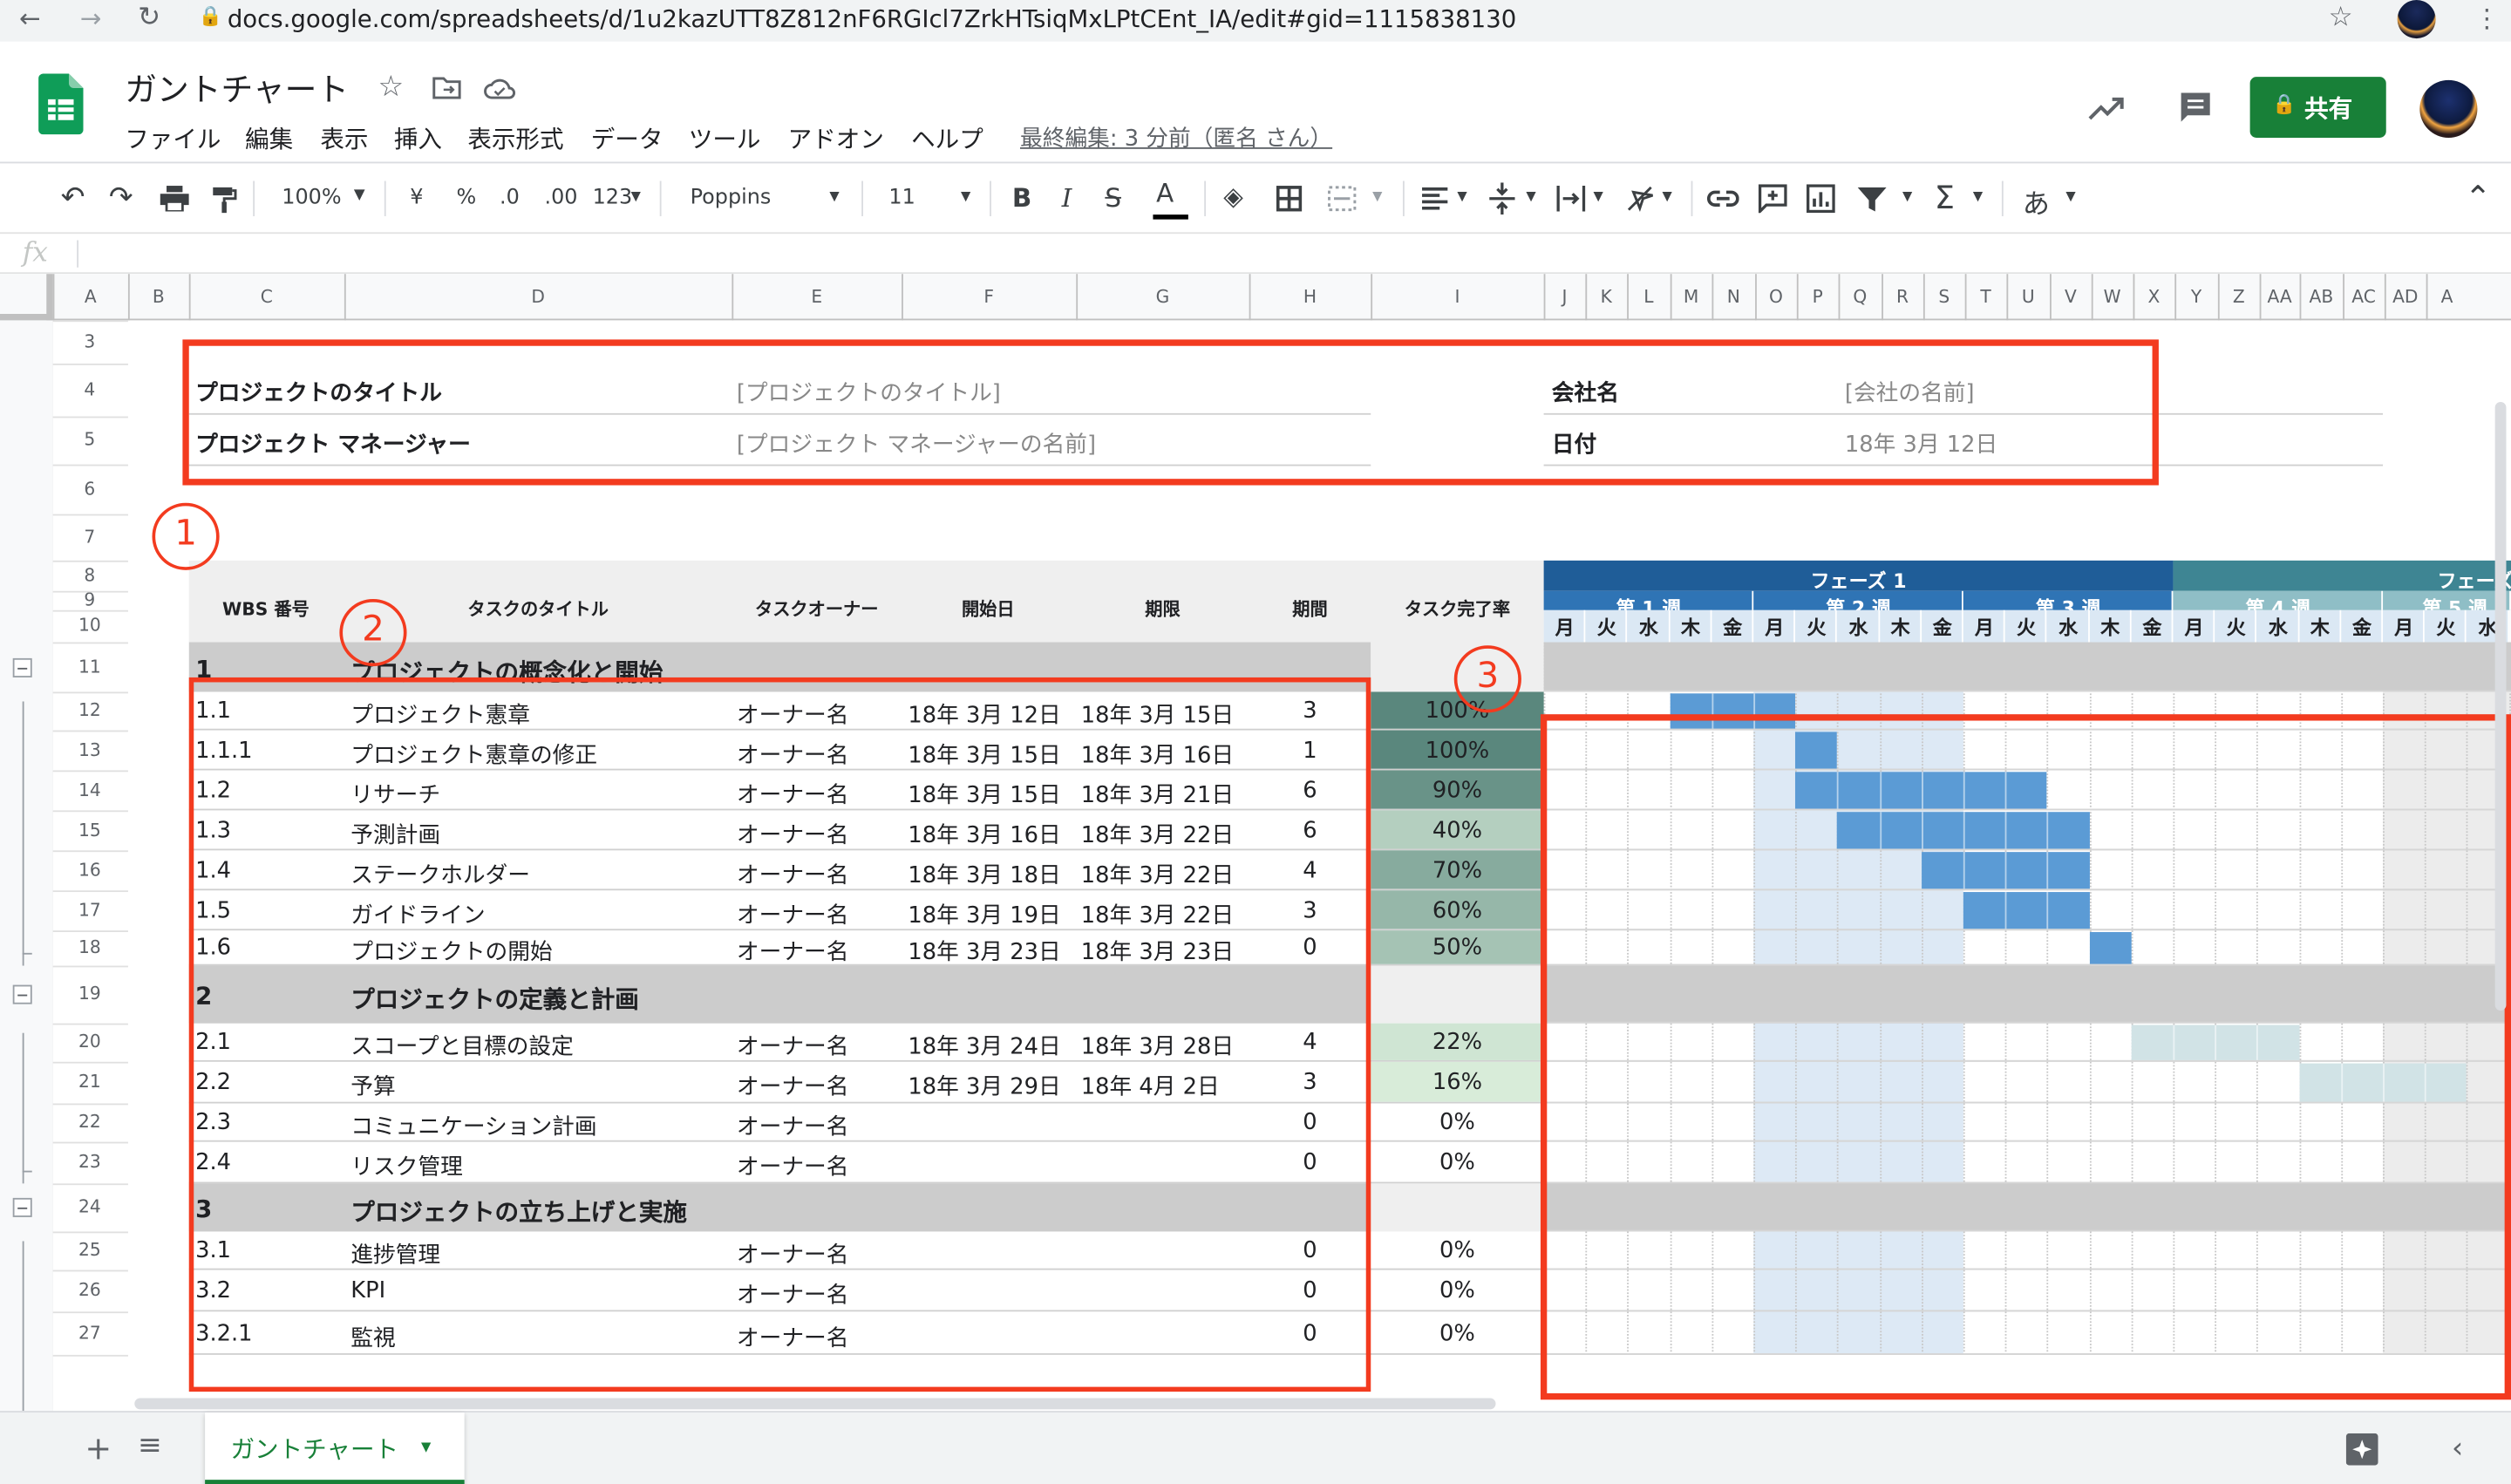  What do you see at coordinates (89, 1162) in the screenshot?
I see `row-number: 23` at bounding box center [89, 1162].